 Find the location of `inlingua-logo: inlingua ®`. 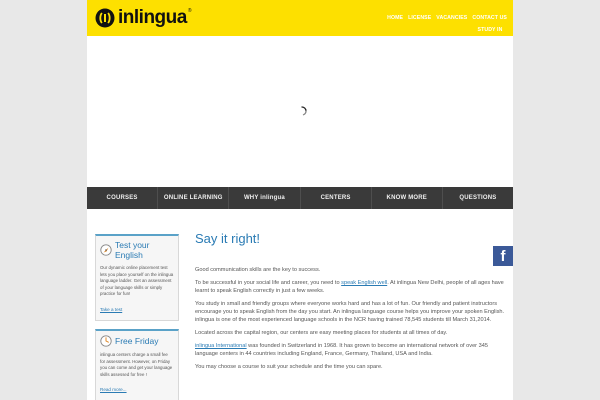

inlingua-logo: inlingua ® is located at coordinates (143, 18).